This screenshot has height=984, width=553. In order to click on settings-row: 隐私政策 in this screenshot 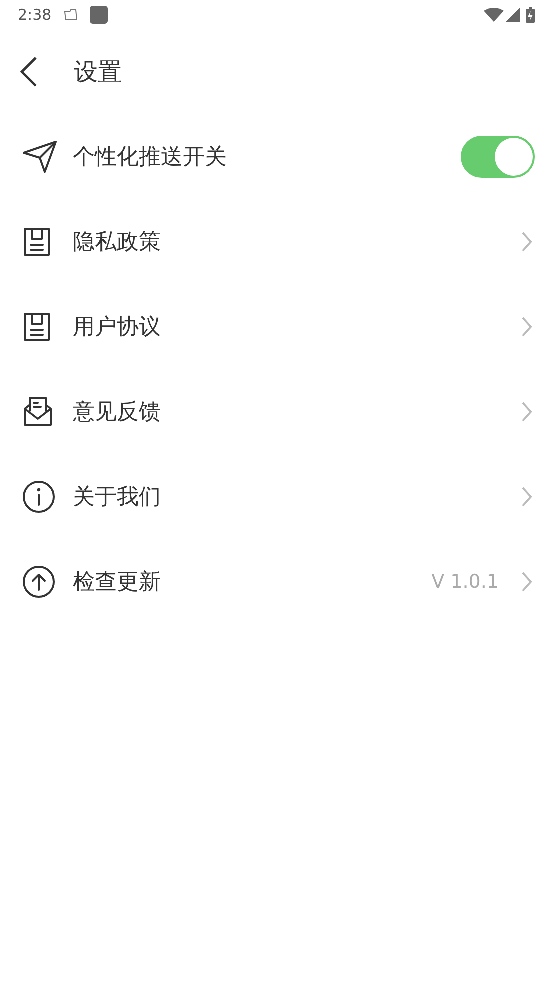, I will do `click(276, 241)`.